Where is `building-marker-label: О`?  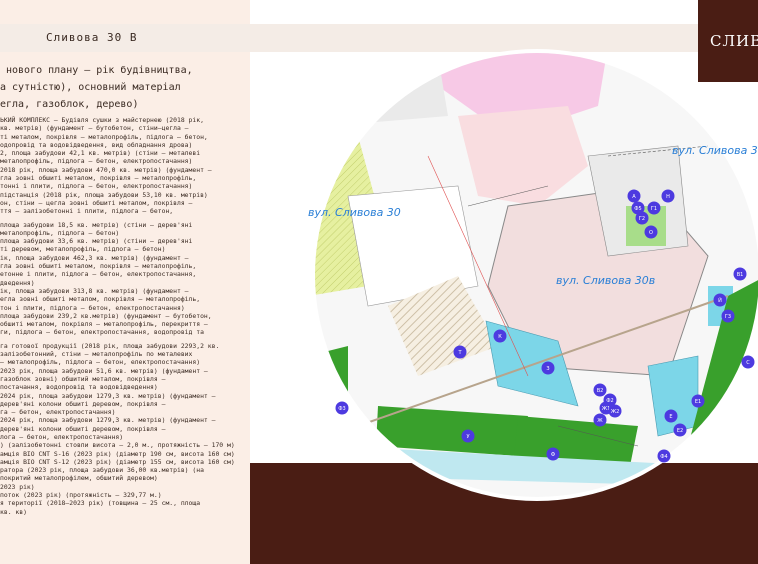 building-marker-label: О is located at coordinates (651, 233).